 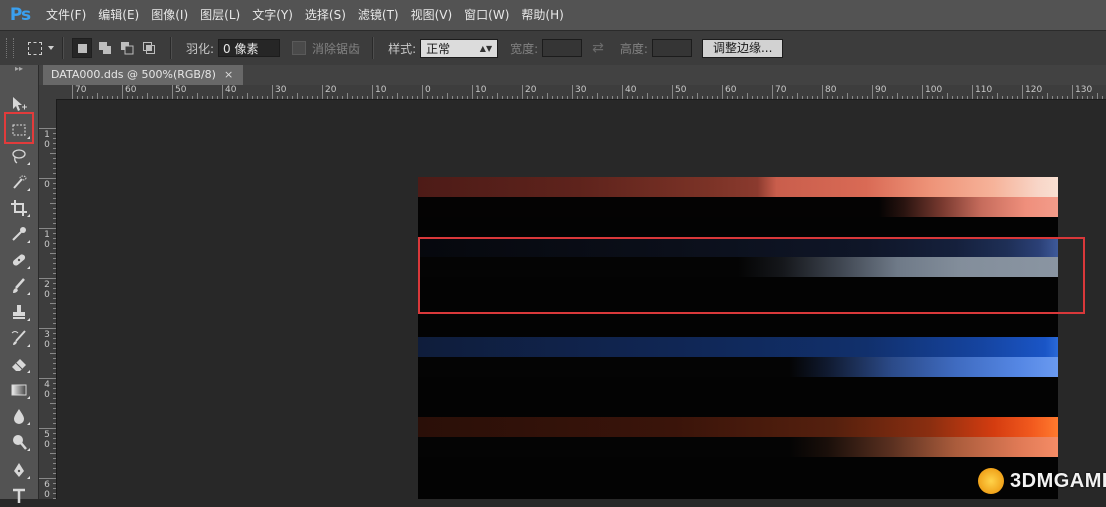 I want to click on close-icon: ×, so click(x=228, y=75).